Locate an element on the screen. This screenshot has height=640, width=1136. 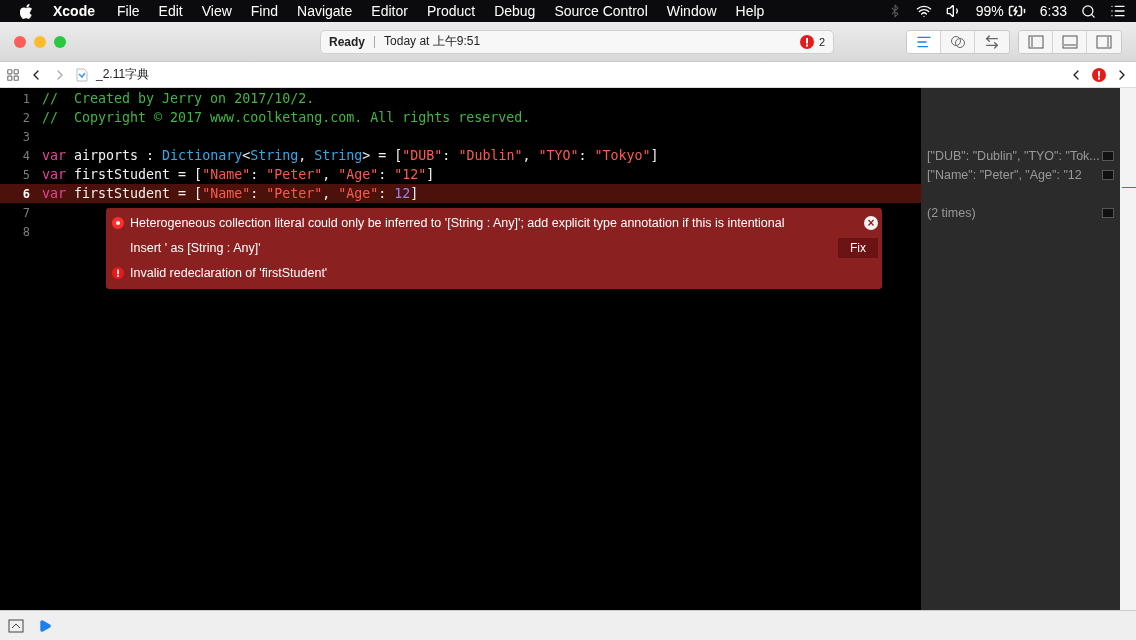
editor-mode-button is located at coordinates (924, 41).